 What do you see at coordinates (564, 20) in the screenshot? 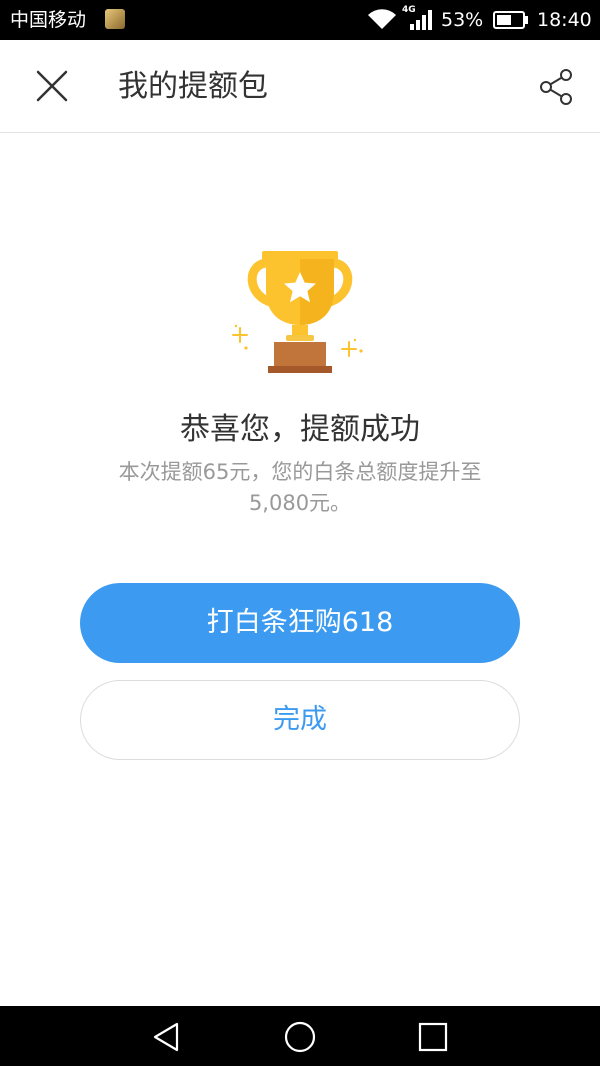
I see `clock: 18:40` at bounding box center [564, 20].